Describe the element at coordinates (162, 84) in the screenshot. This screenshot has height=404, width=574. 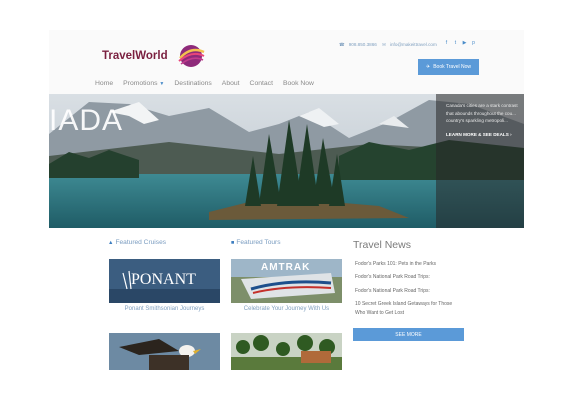
I see `caret-down-icon: ▼` at that location.